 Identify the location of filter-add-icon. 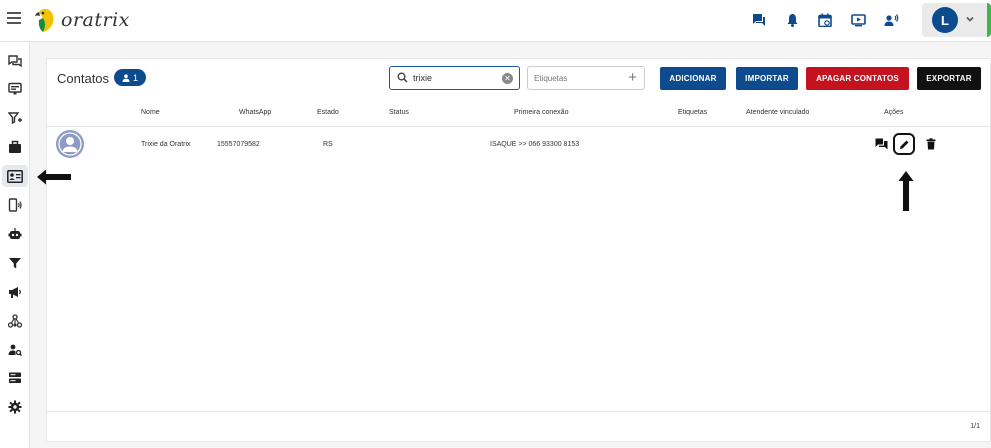
(15, 118).